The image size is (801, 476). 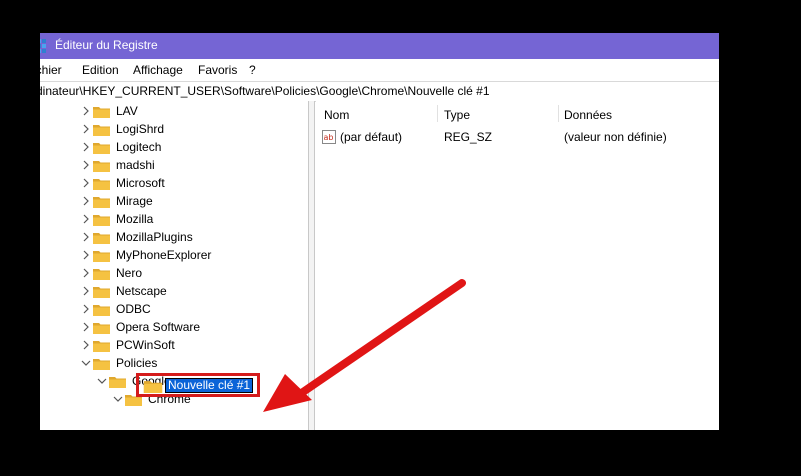 What do you see at coordinates (457, 115) in the screenshot?
I see `column-header-type: Type` at bounding box center [457, 115].